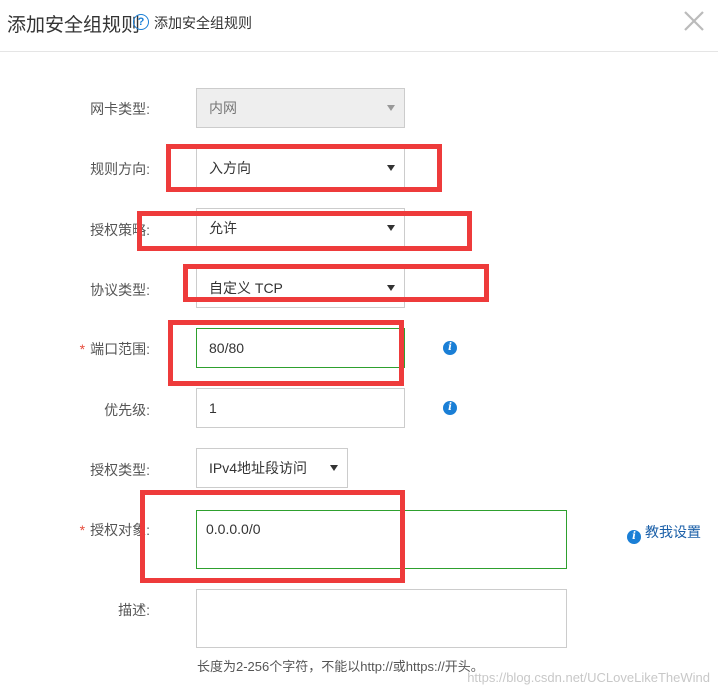  What do you see at coordinates (300, 108) in the screenshot?
I see `nic-type-select: 内网` at bounding box center [300, 108].